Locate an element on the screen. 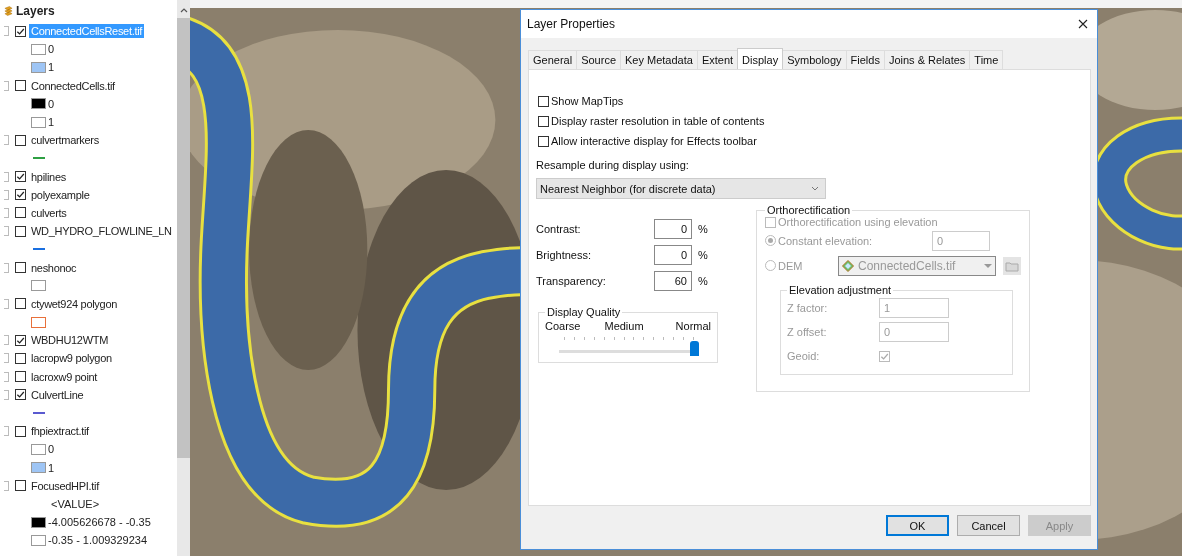 Image resolution: width=1182 pixels, height=556 pixels. layer-name: CulvertLine is located at coordinates (57, 394).